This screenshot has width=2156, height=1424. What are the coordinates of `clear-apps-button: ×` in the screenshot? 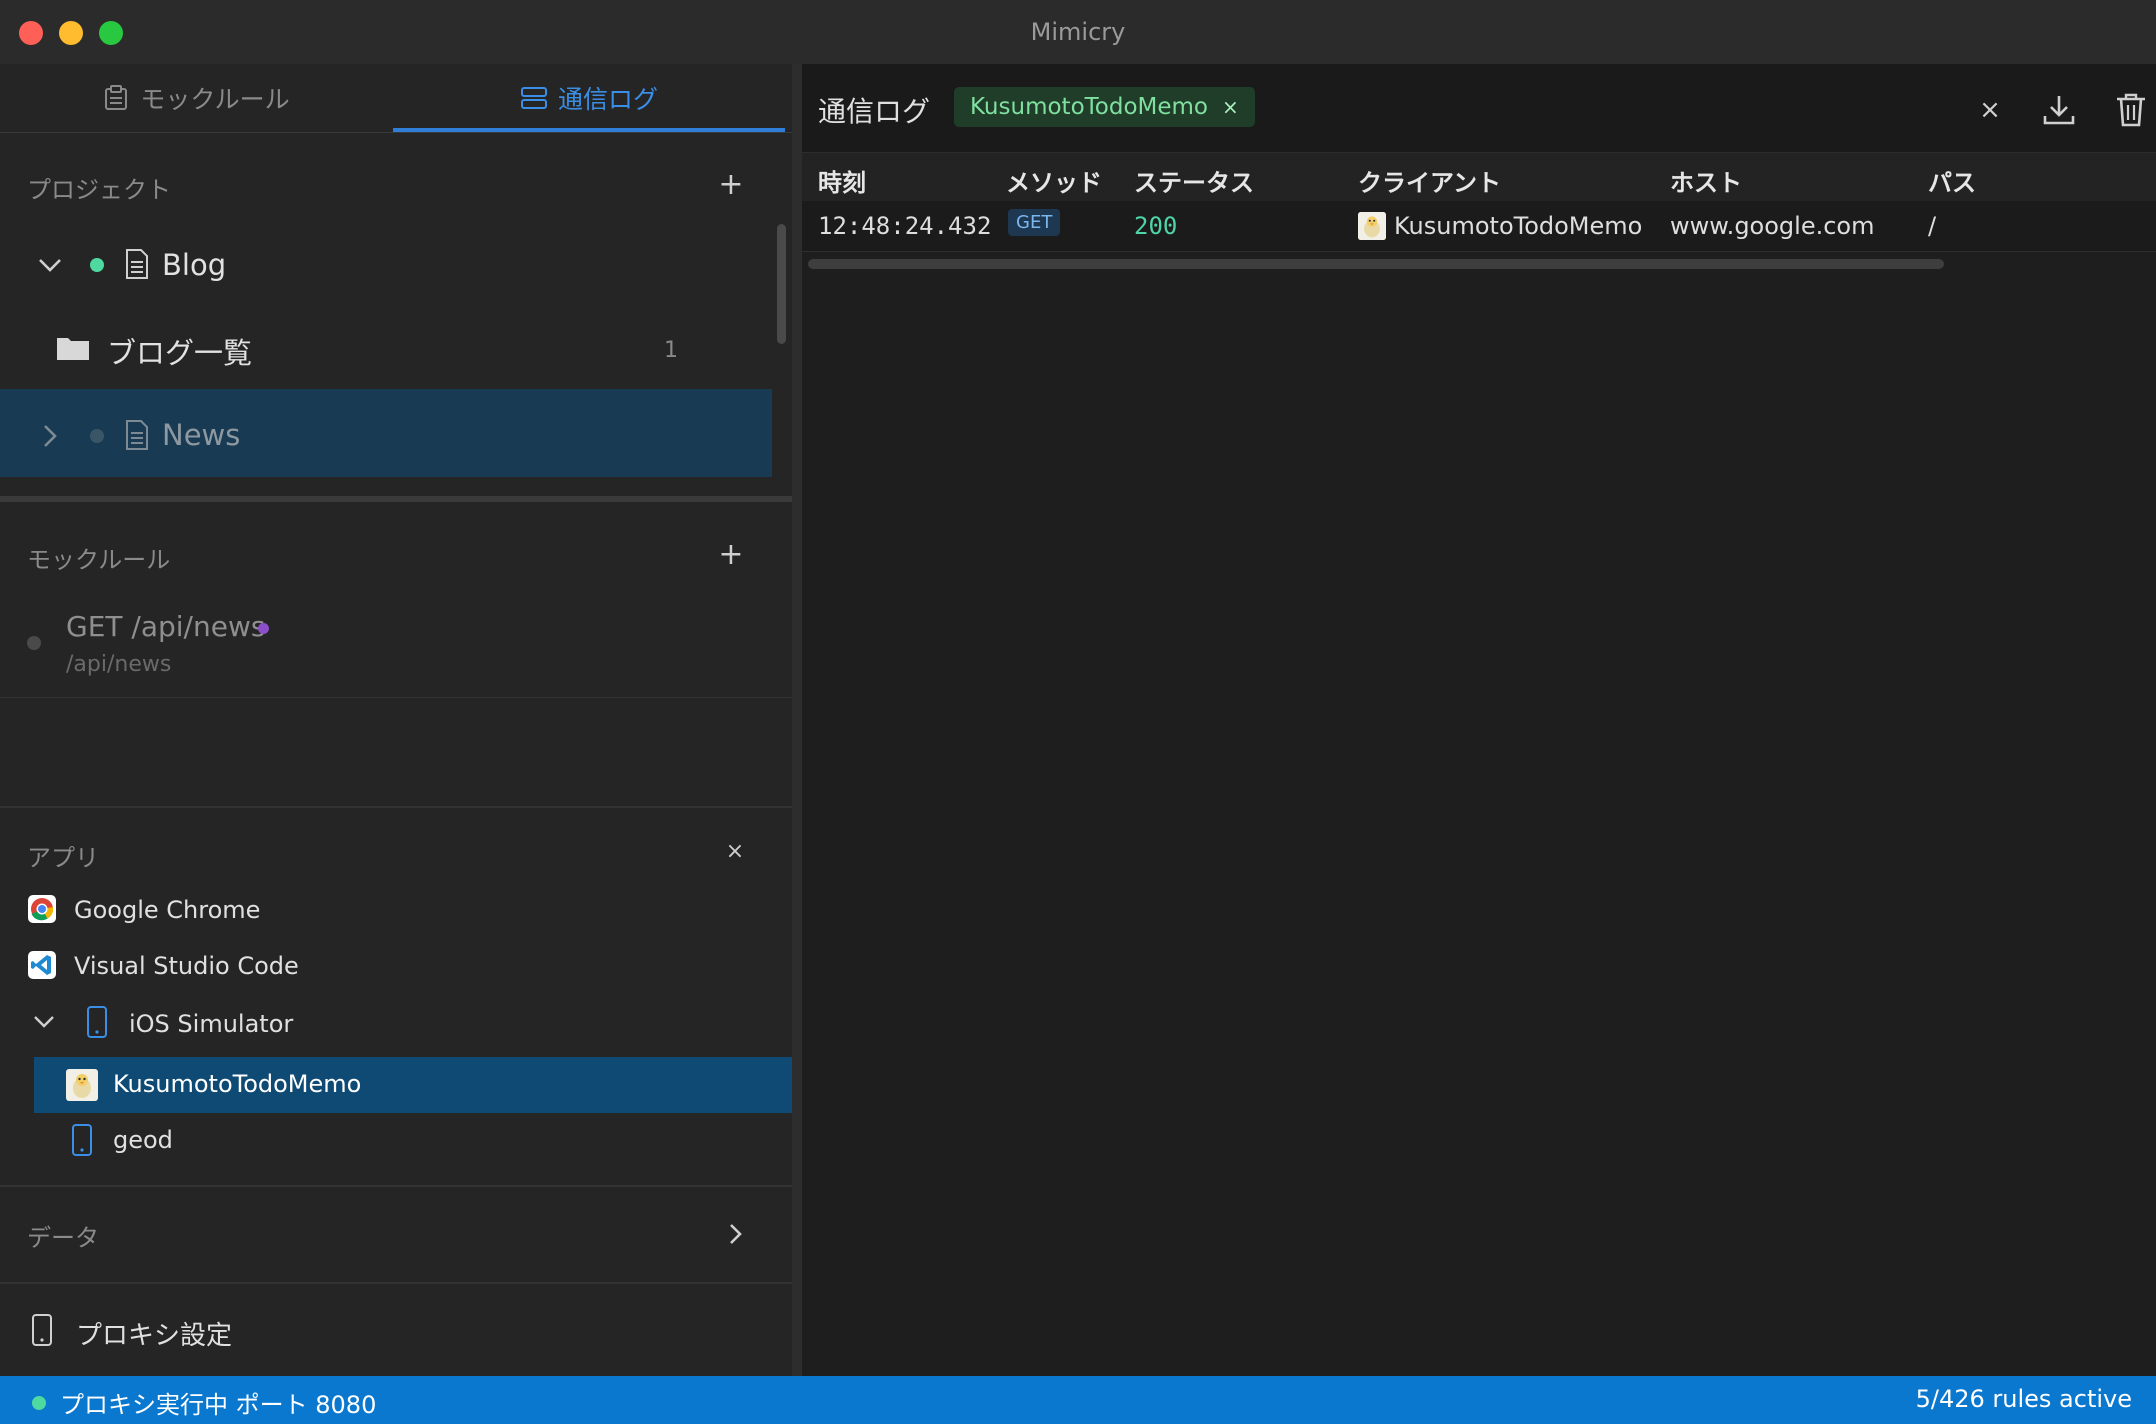 It's located at (735, 852).